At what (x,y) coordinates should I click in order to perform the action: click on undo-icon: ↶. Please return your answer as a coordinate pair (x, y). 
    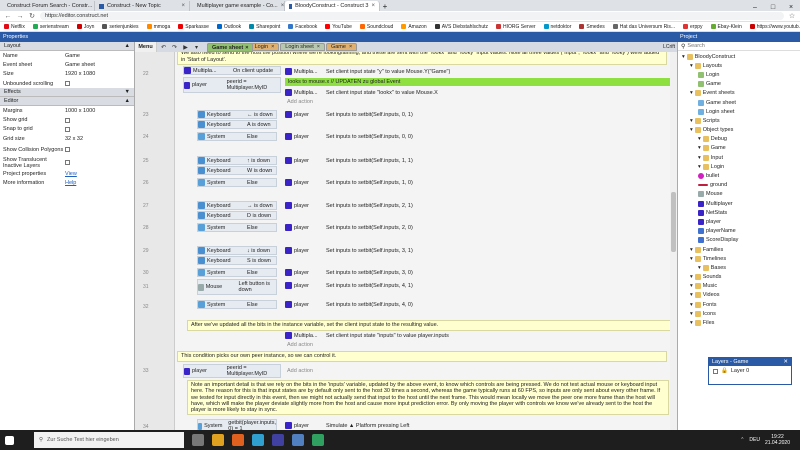
    Looking at the image, I should click on (163, 47).